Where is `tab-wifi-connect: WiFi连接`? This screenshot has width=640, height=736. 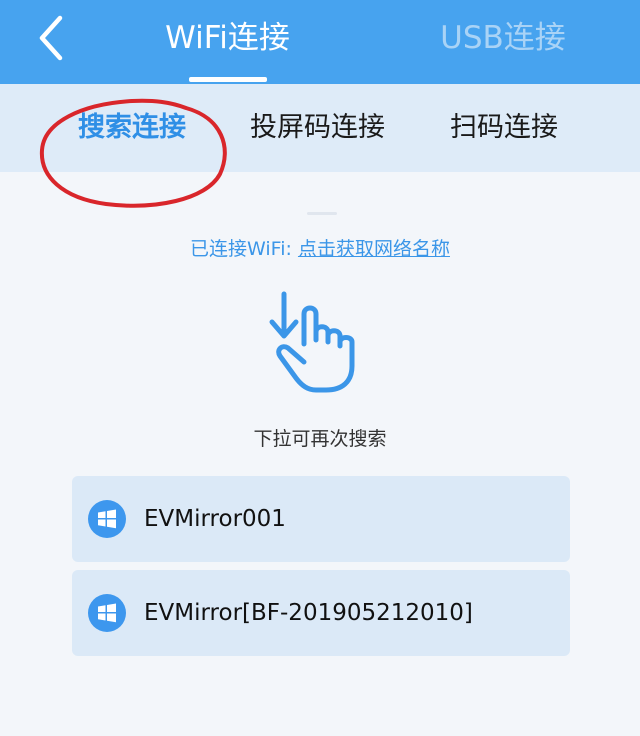
tab-wifi-connect: WiFi连接 is located at coordinates (227, 38).